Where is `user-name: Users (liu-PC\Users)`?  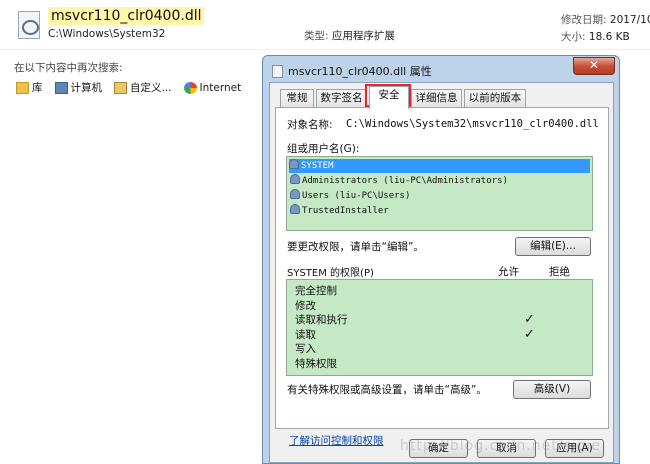 user-name: Users (liu-PC\Users) is located at coordinates (356, 196).